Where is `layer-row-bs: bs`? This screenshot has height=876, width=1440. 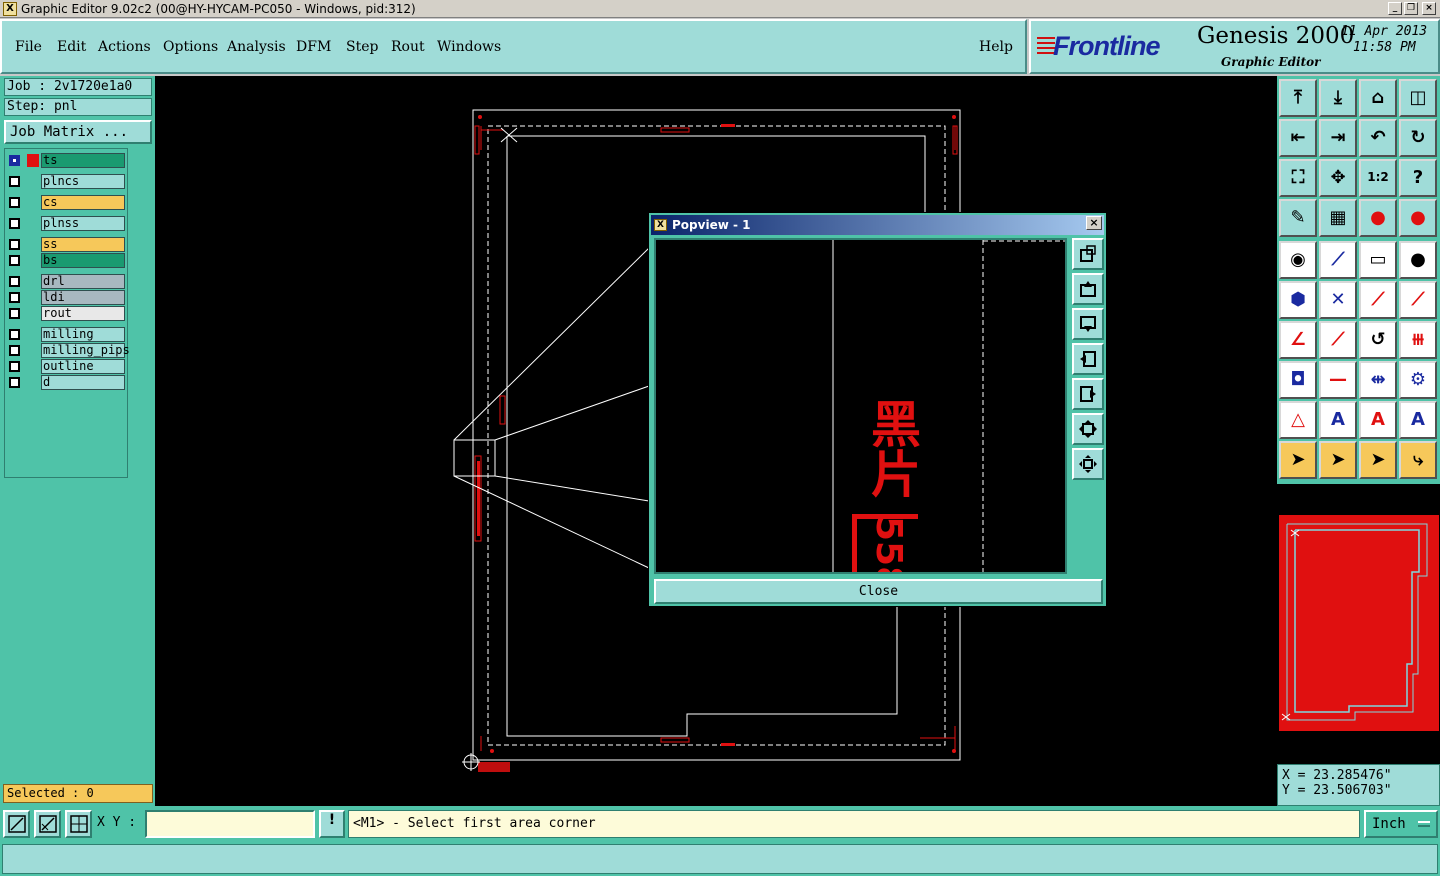
layer-row-bs: bs is located at coordinates (66, 260).